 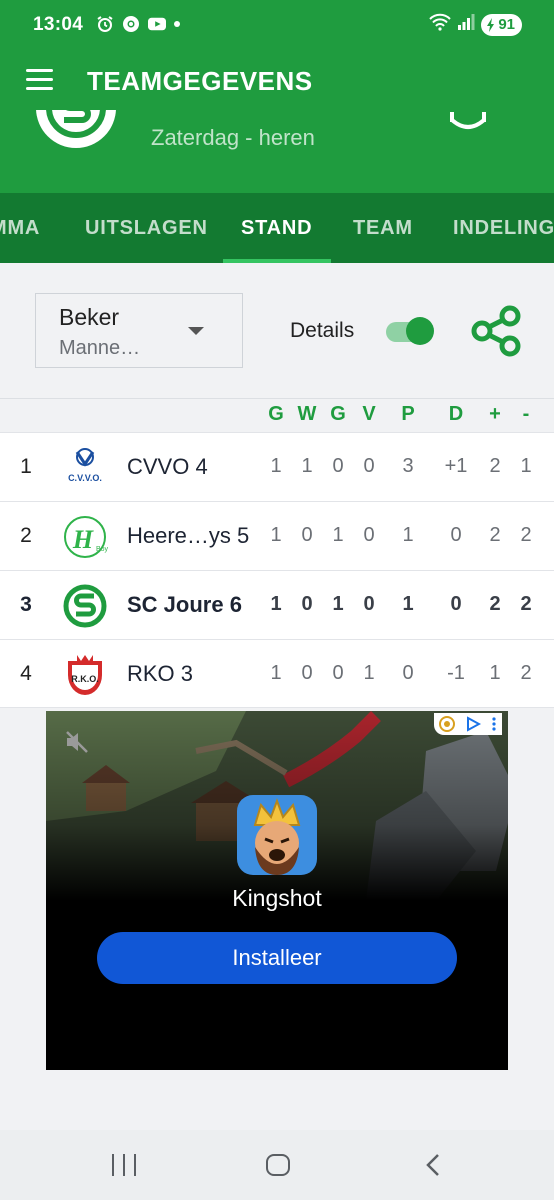 What do you see at coordinates (20, 228) in the screenshot?
I see `tab-programma: MMA` at bounding box center [20, 228].